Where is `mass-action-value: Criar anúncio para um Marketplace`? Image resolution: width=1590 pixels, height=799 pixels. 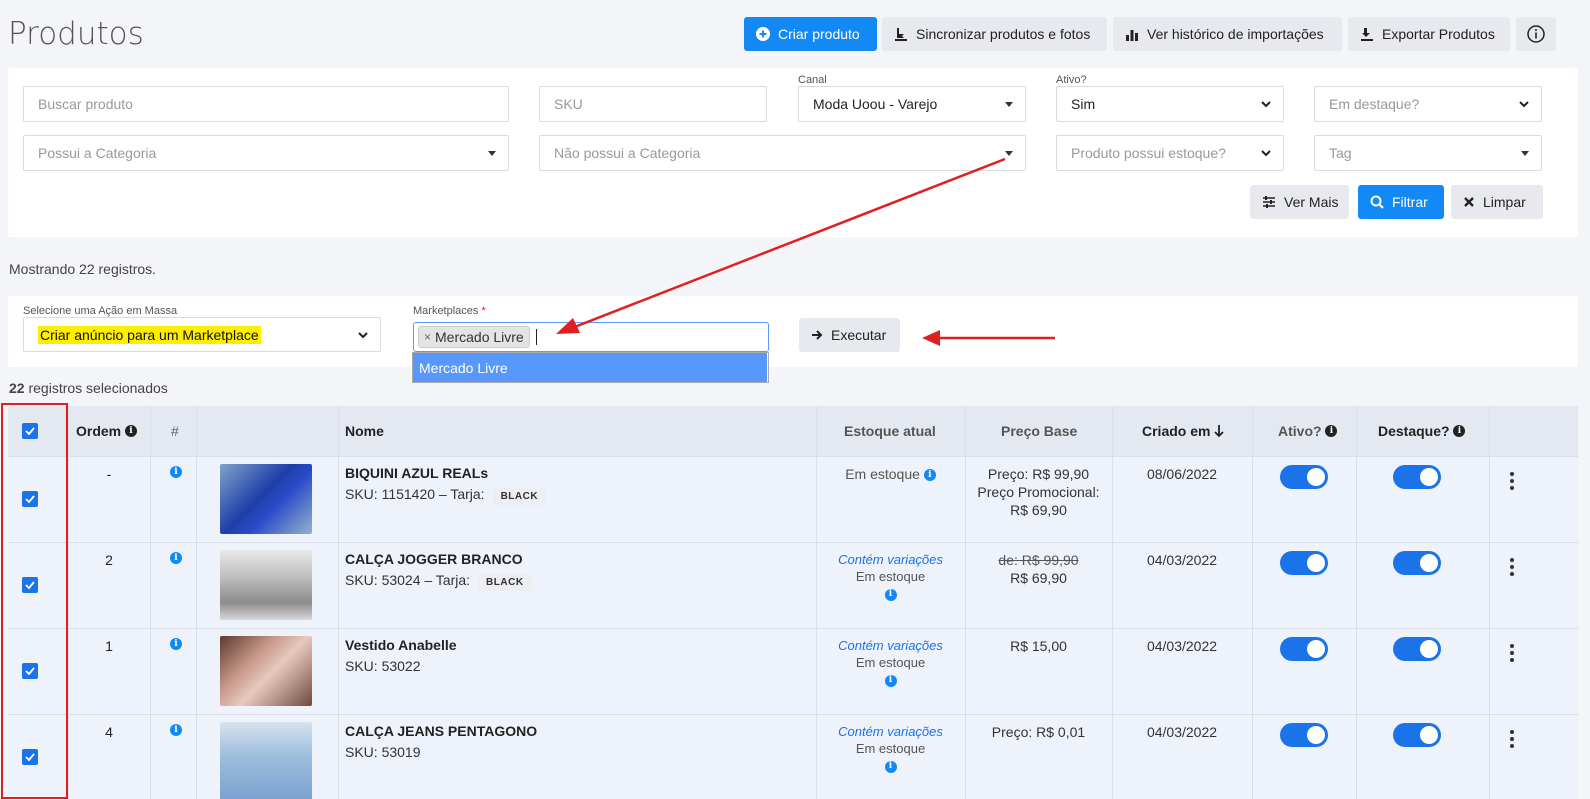 mass-action-value: Criar anúncio para um Marketplace is located at coordinates (149, 334).